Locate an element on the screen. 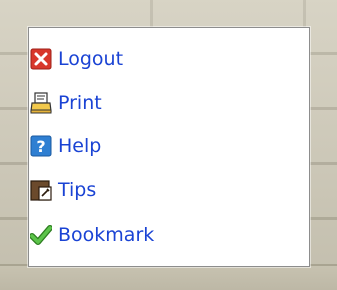  help-icon: ? is located at coordinates (41, 146).